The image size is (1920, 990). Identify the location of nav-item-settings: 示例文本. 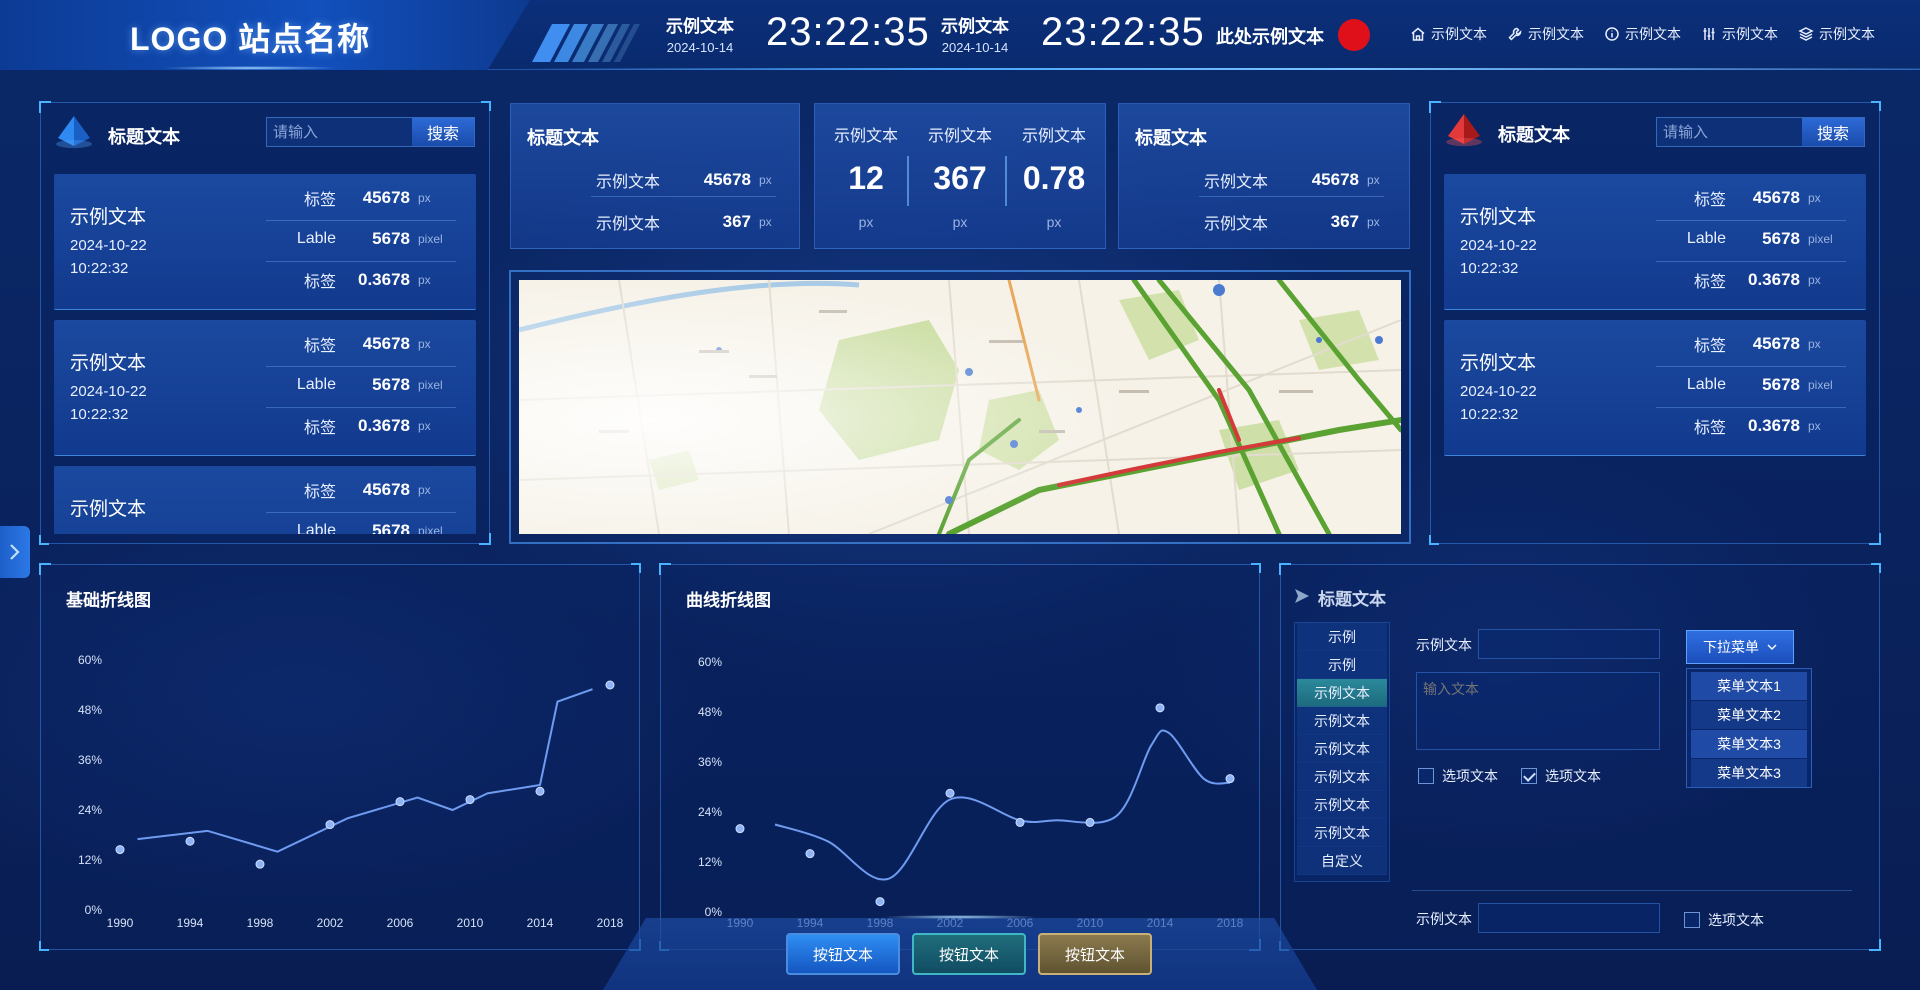
(1739, 34).